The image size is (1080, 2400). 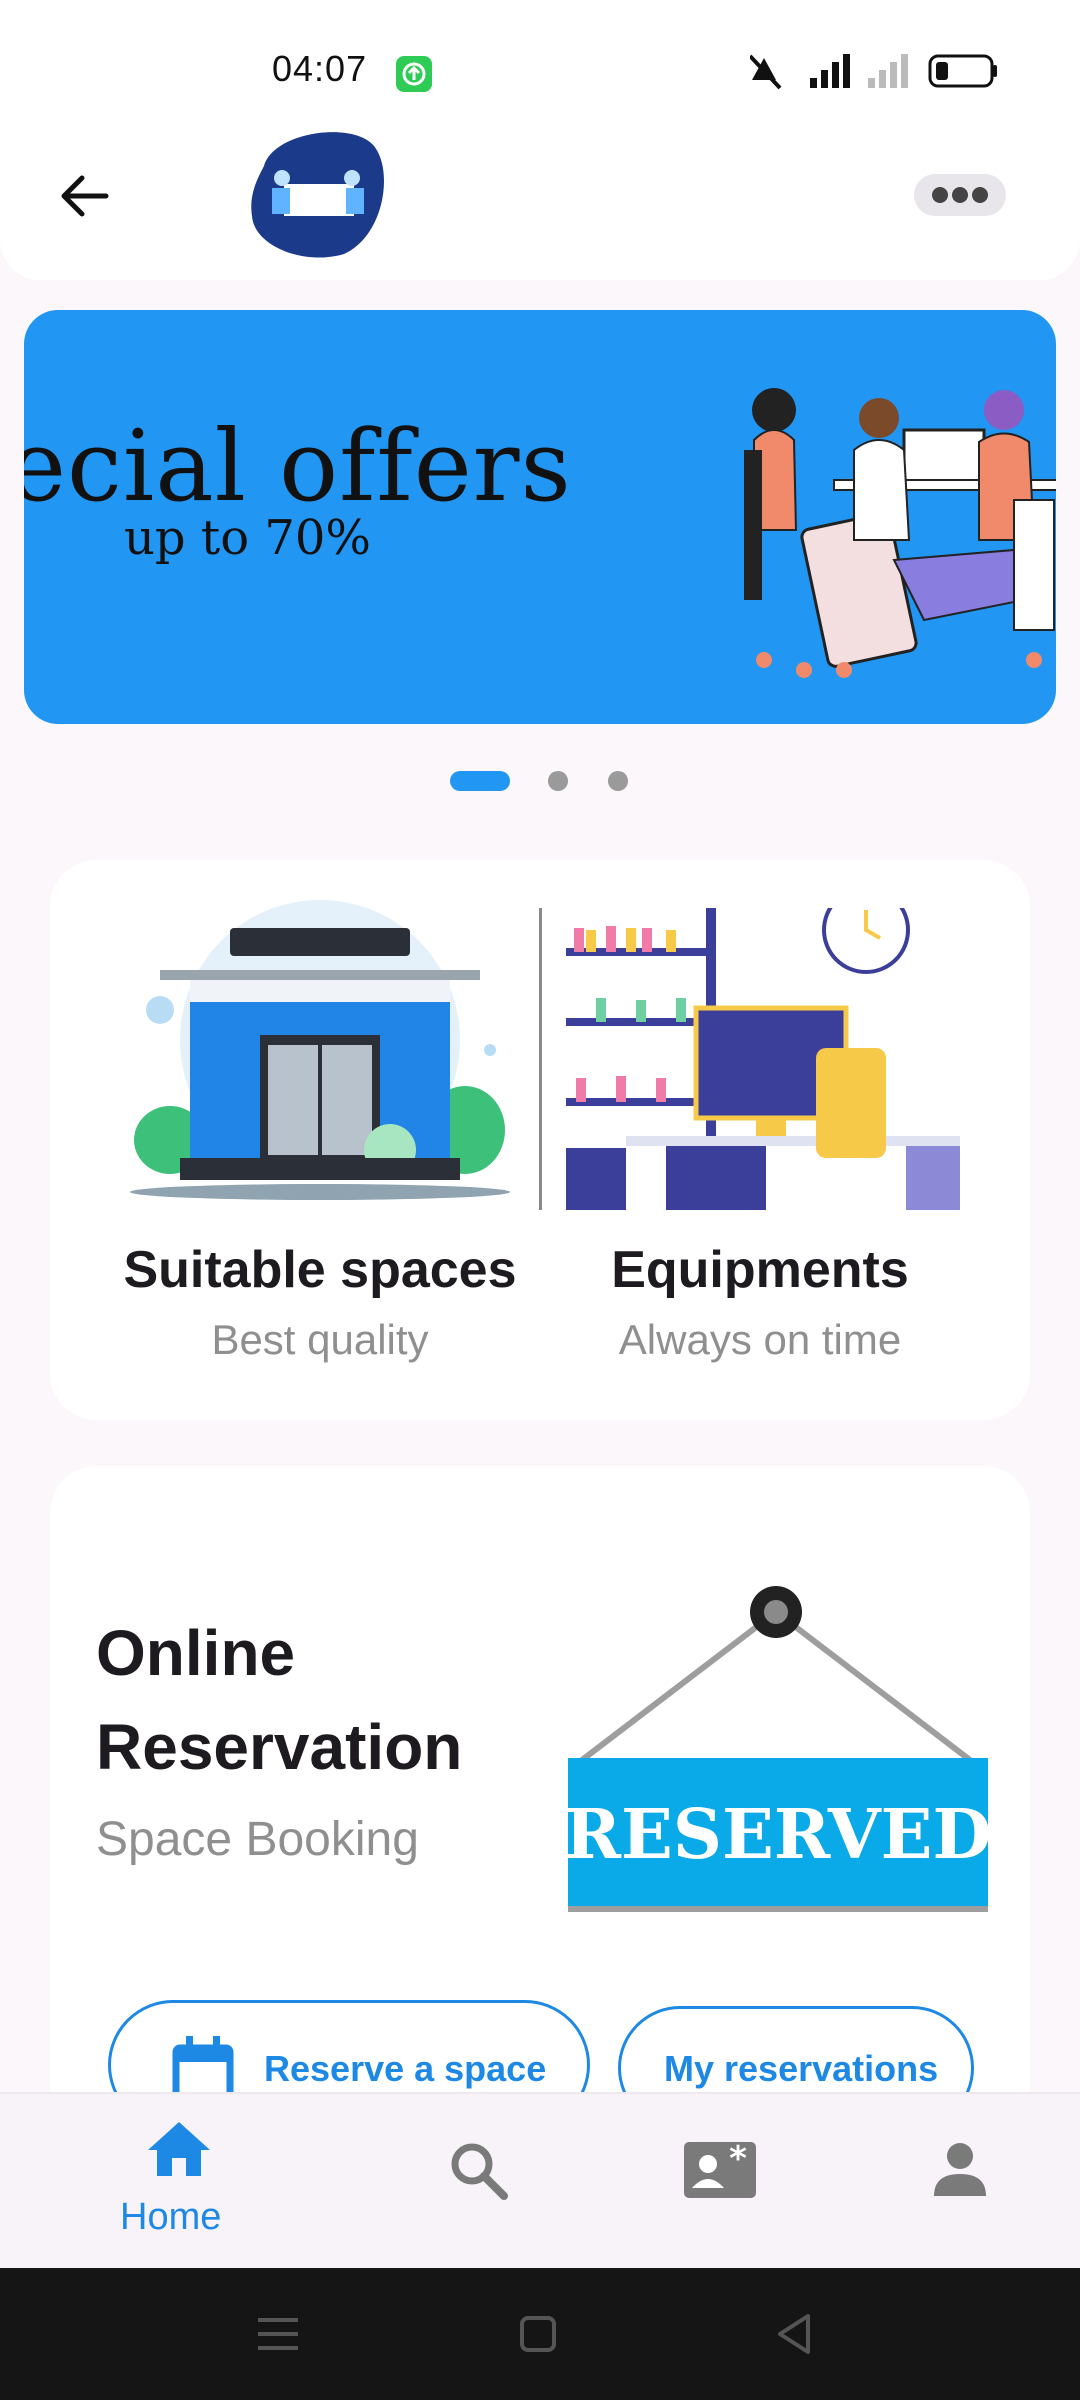 I want to click on status-time: 04:07, so click(x=320, y=68).